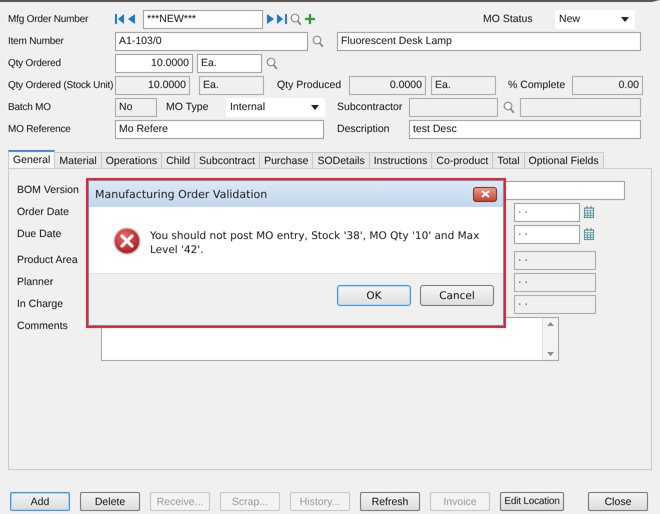  Describe the element at coordinates (550, 354) in the screenshot. I see `scroll-down-icon` at that location.